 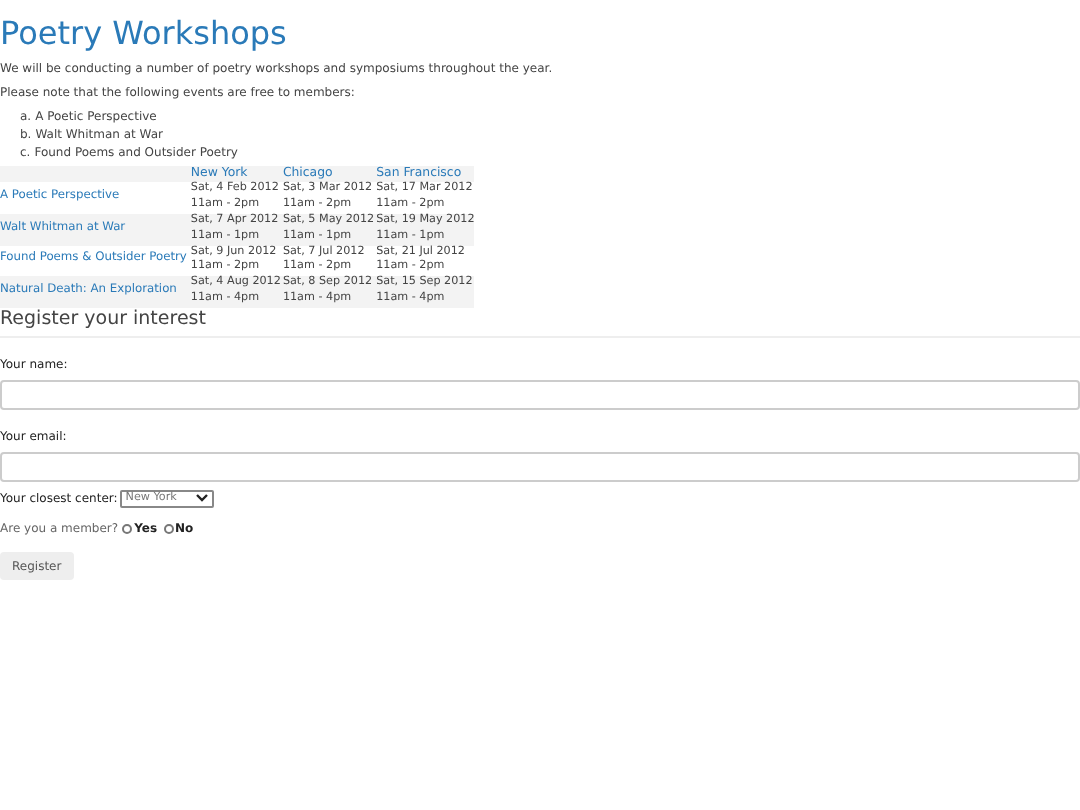 I want to click on email-field, so click(x=540, y=466).